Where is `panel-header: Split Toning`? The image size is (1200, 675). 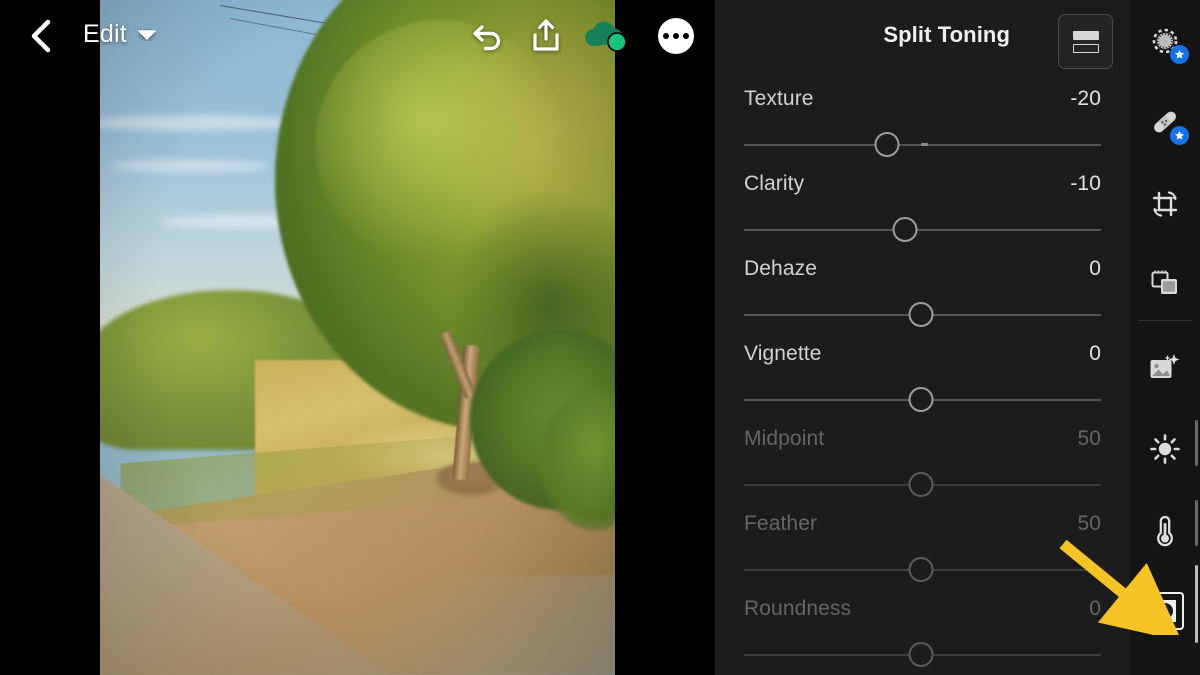
panel-header: Split Toning is located at coordinates (922, 41).